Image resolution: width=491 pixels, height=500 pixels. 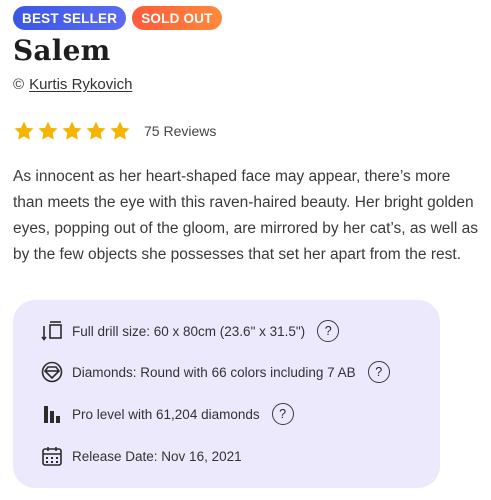 I want to click on level-text: Pro level with 61,204 diamonds, so click(x=166, y=414).